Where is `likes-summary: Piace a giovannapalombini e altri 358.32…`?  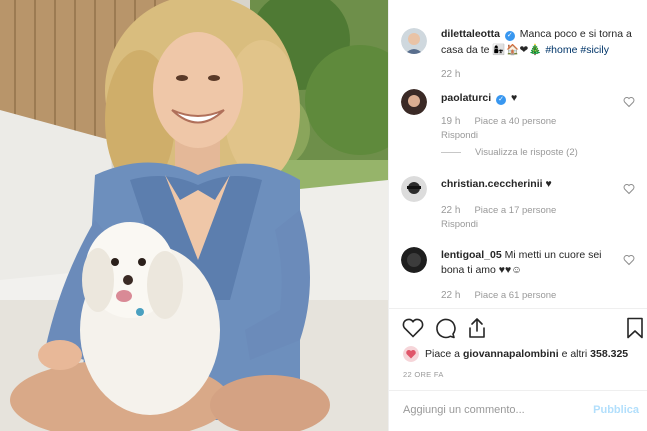 likes-summary: Piace a giovannapalombini e altri 358.32… is located at coordinates (515, 354).